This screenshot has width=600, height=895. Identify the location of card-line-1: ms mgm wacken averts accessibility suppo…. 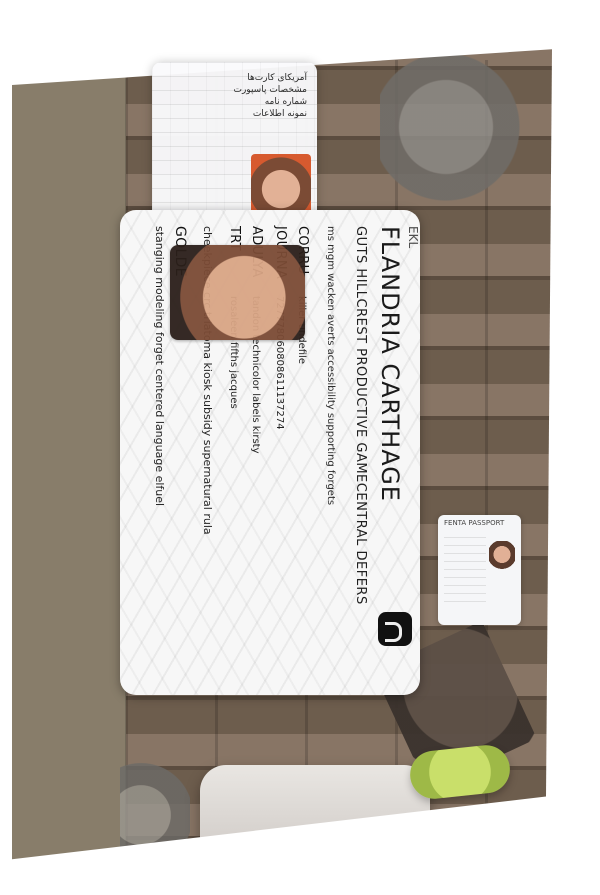
(330, 366).